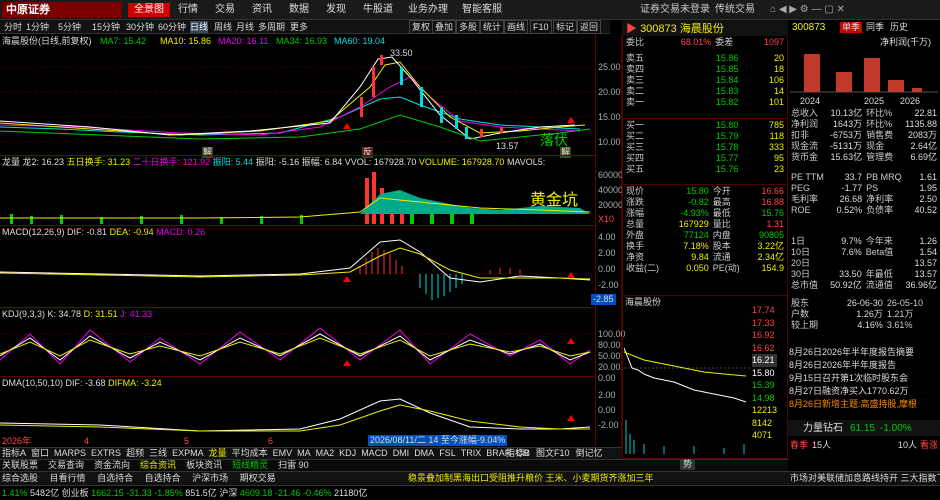 This screenshot has width=940, height=500. I want to click on buy-order-row: 买四 15.77 95, so click(705, 158).